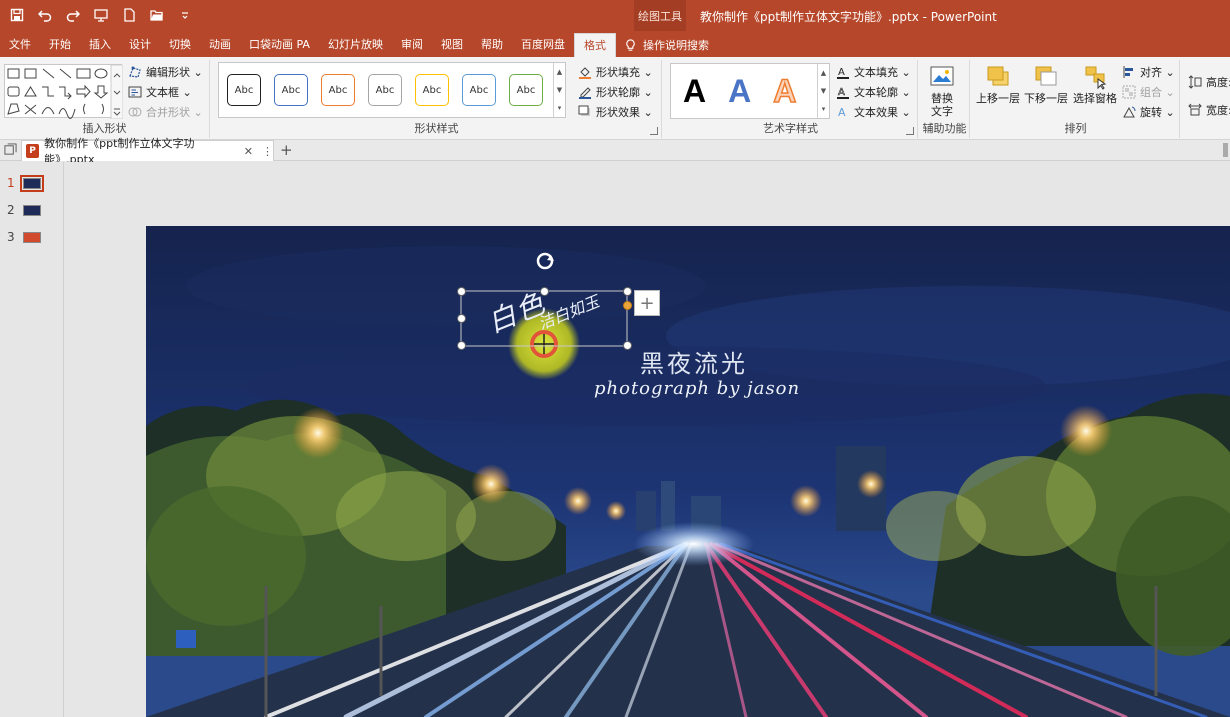 The width and height of the screenshot is (1230, 717). Describe the element at coordinates (17, 15) in the screenshot. I see `save-icon` at that location.